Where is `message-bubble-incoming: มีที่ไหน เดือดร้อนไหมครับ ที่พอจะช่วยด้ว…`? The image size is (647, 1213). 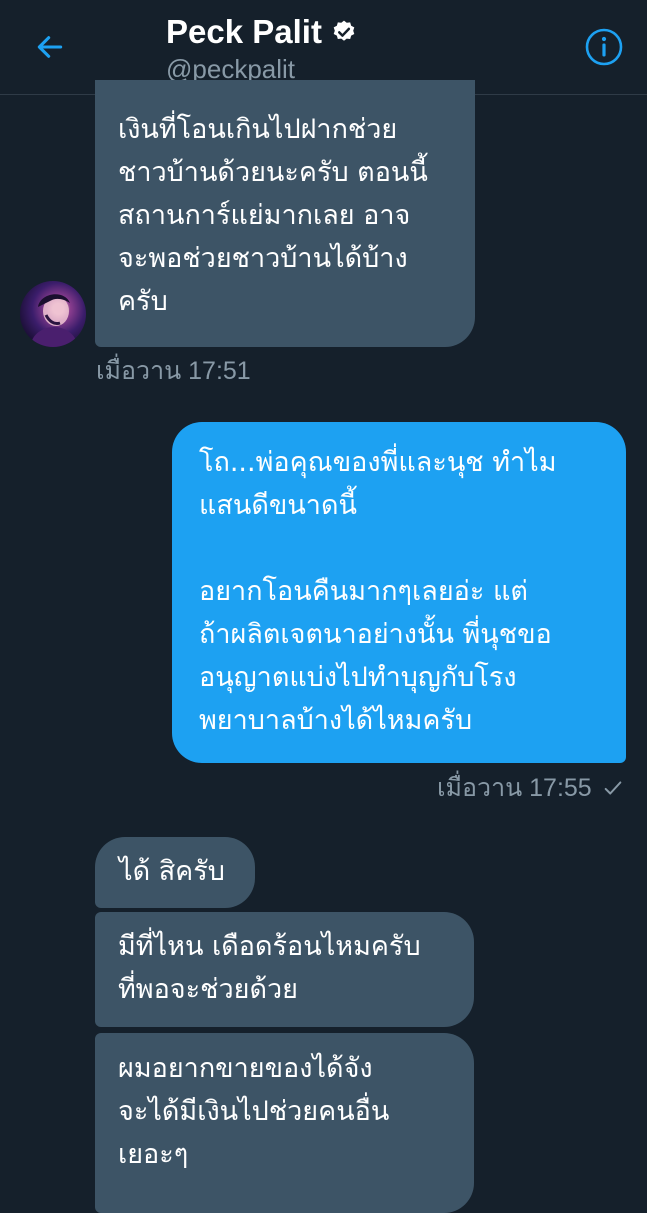
message-bubble-incoming: มีที่ไหน เดือดร้อนไหมครับ ที่พอจะช่วยด้ว… is located at coordinates (284, 969).